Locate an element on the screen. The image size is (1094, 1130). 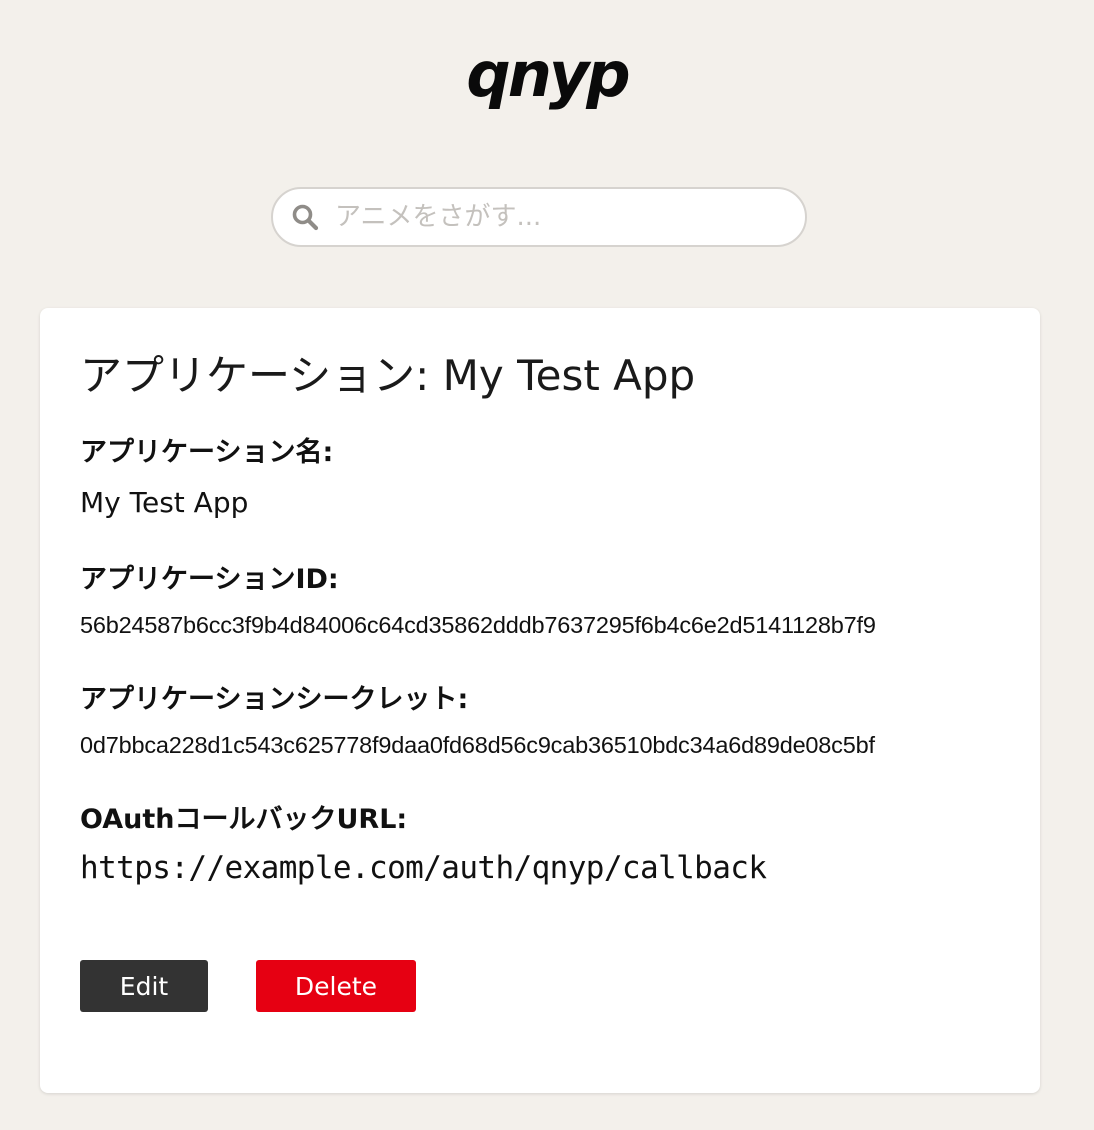
search-icon is located at coordinates (305, 217).